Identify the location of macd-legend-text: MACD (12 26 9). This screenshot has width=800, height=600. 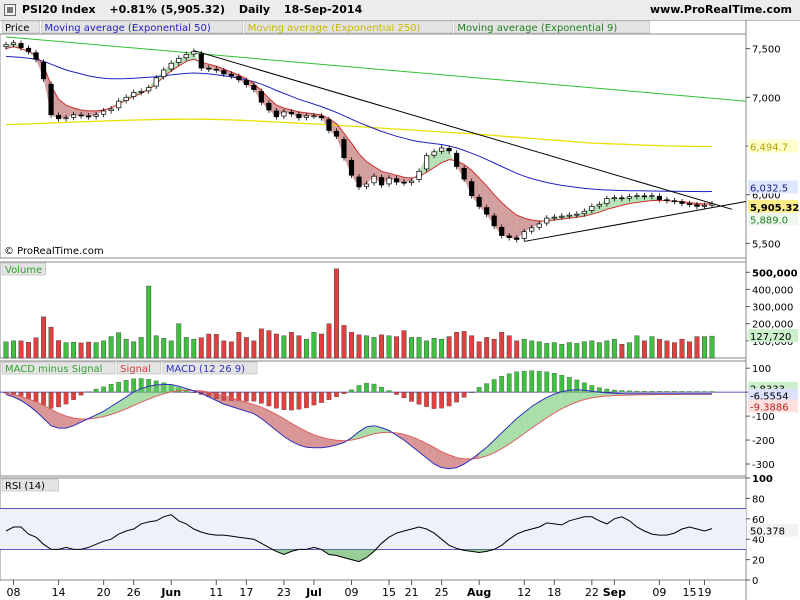
(205, 369).